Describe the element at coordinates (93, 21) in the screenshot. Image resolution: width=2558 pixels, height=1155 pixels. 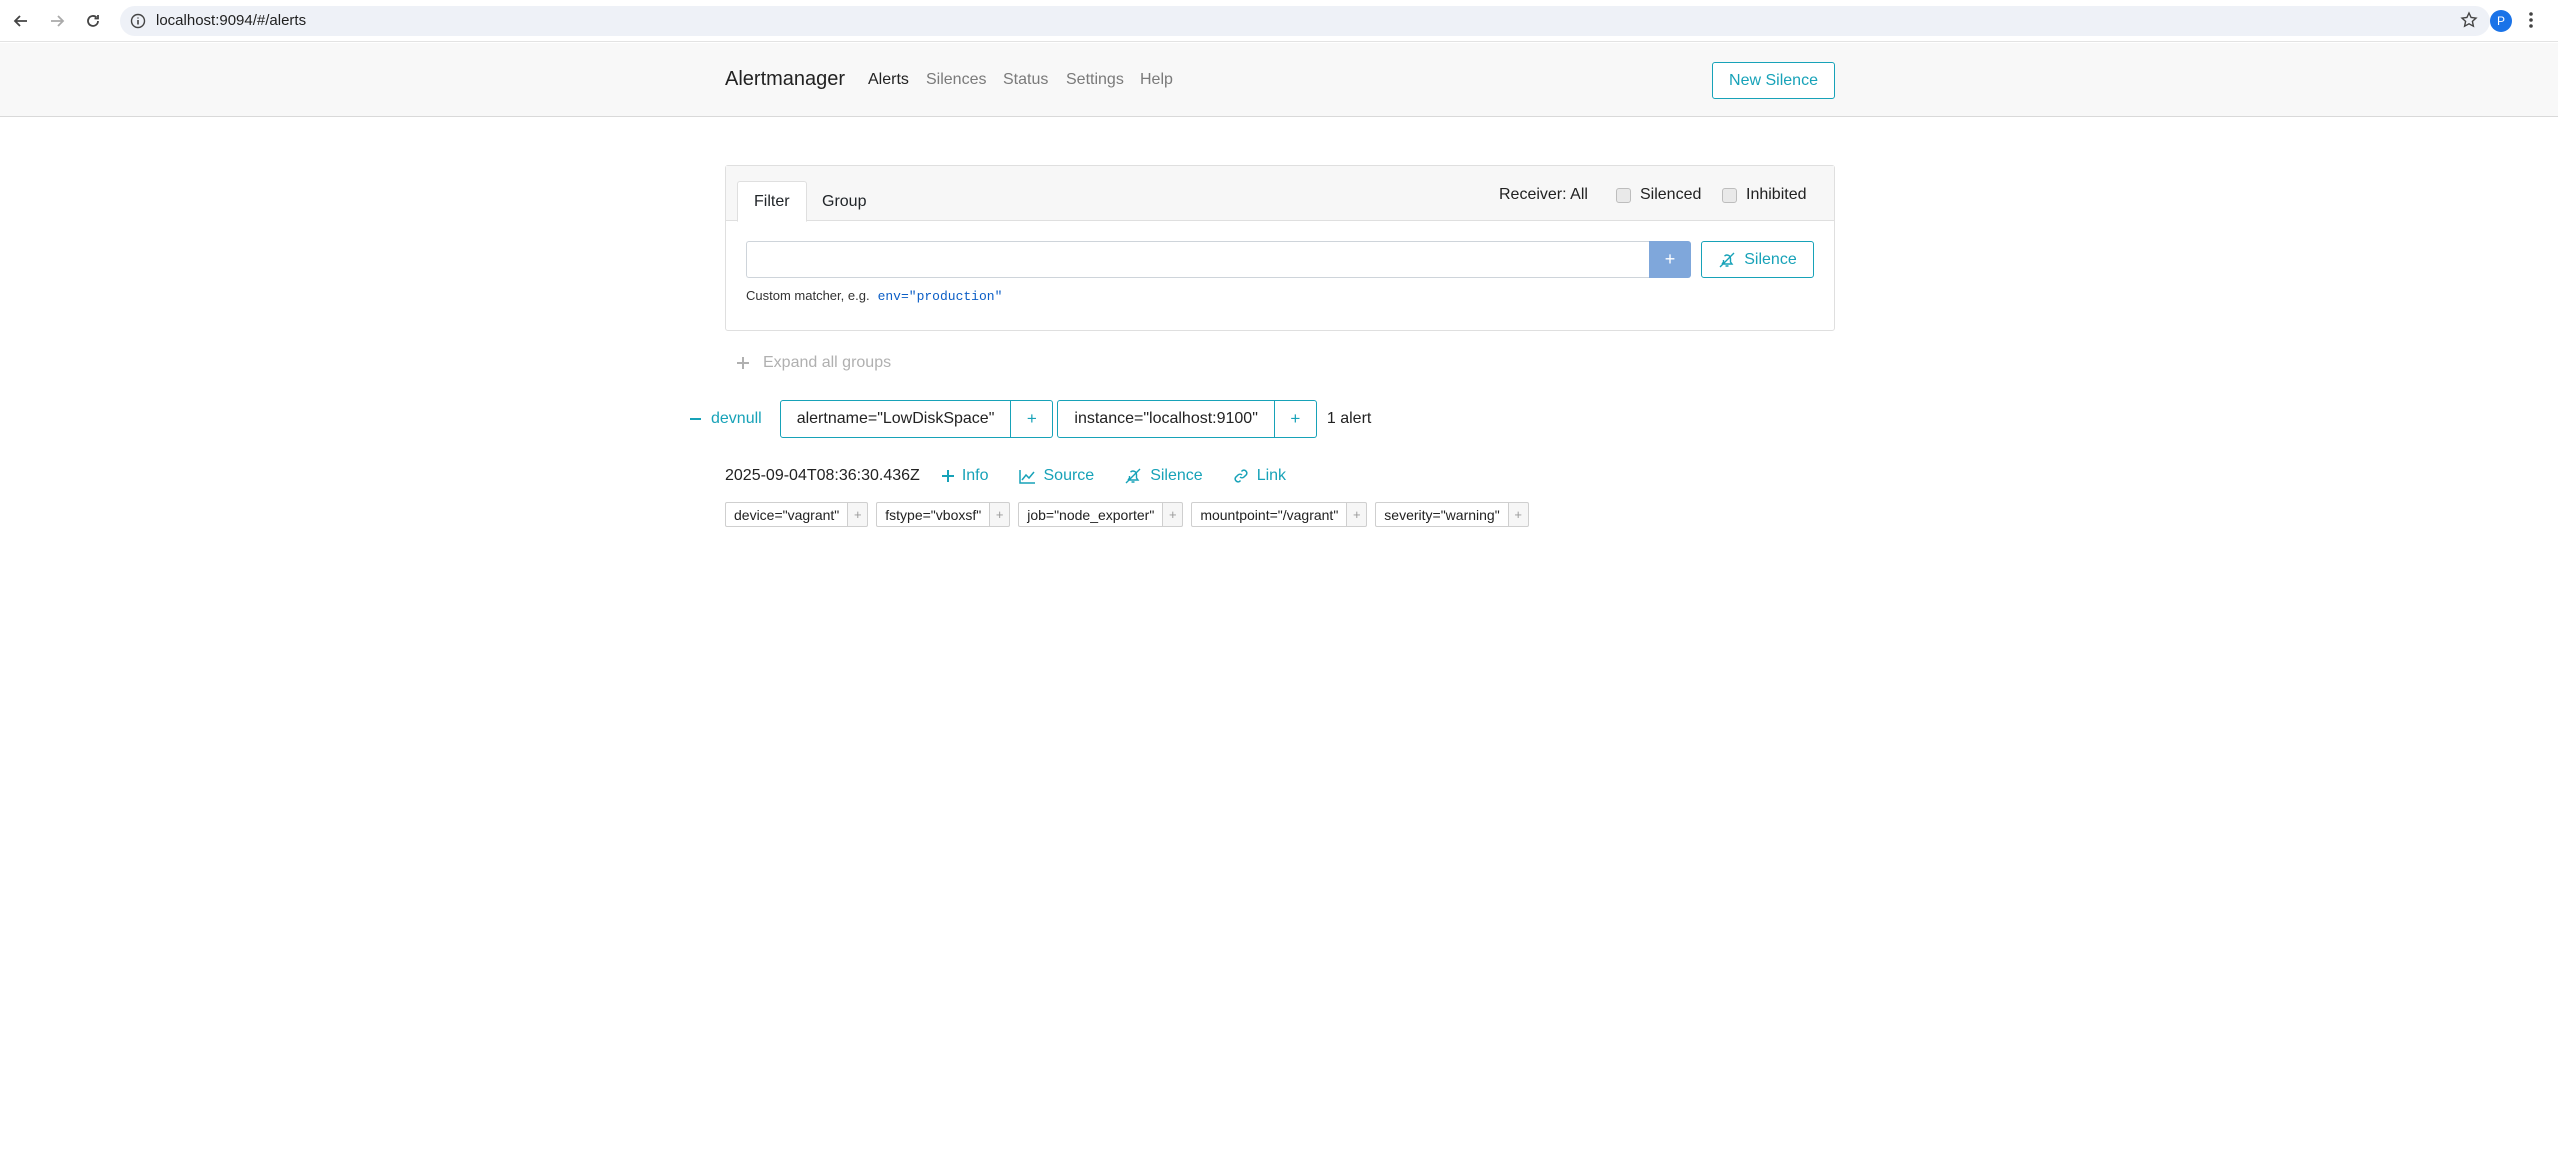
I see `reload-icon` at that location.